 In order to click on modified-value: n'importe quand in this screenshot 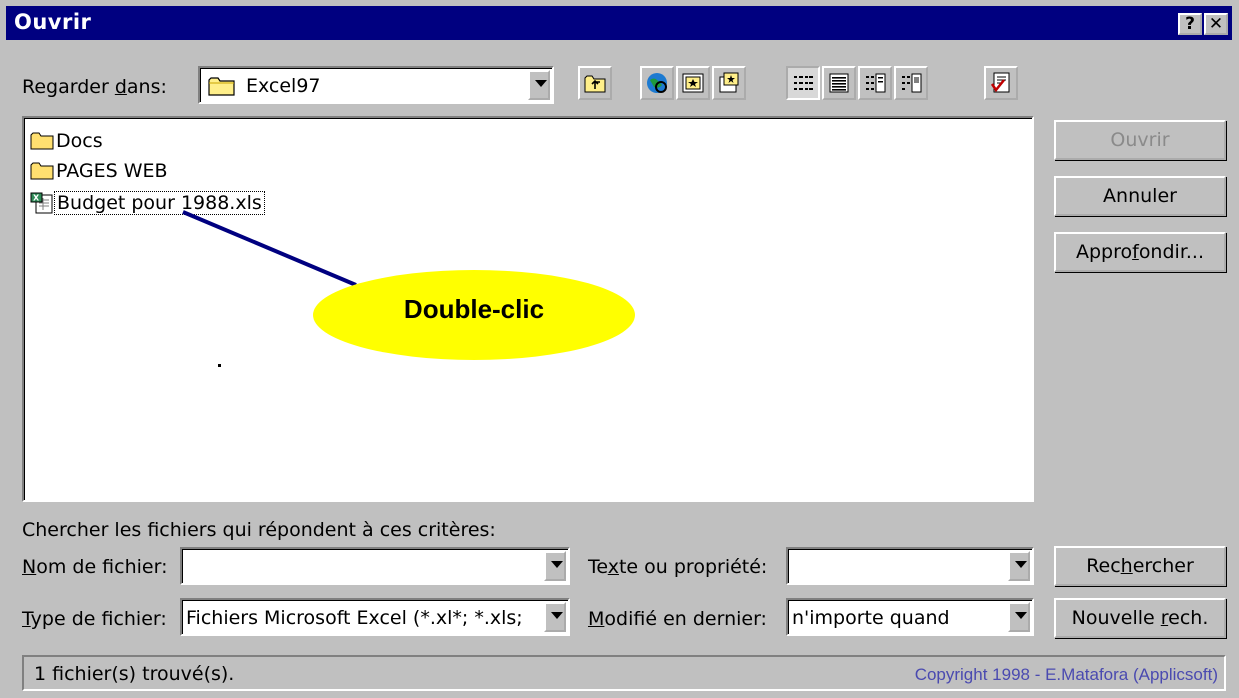, I will do `click(871, 618)`.